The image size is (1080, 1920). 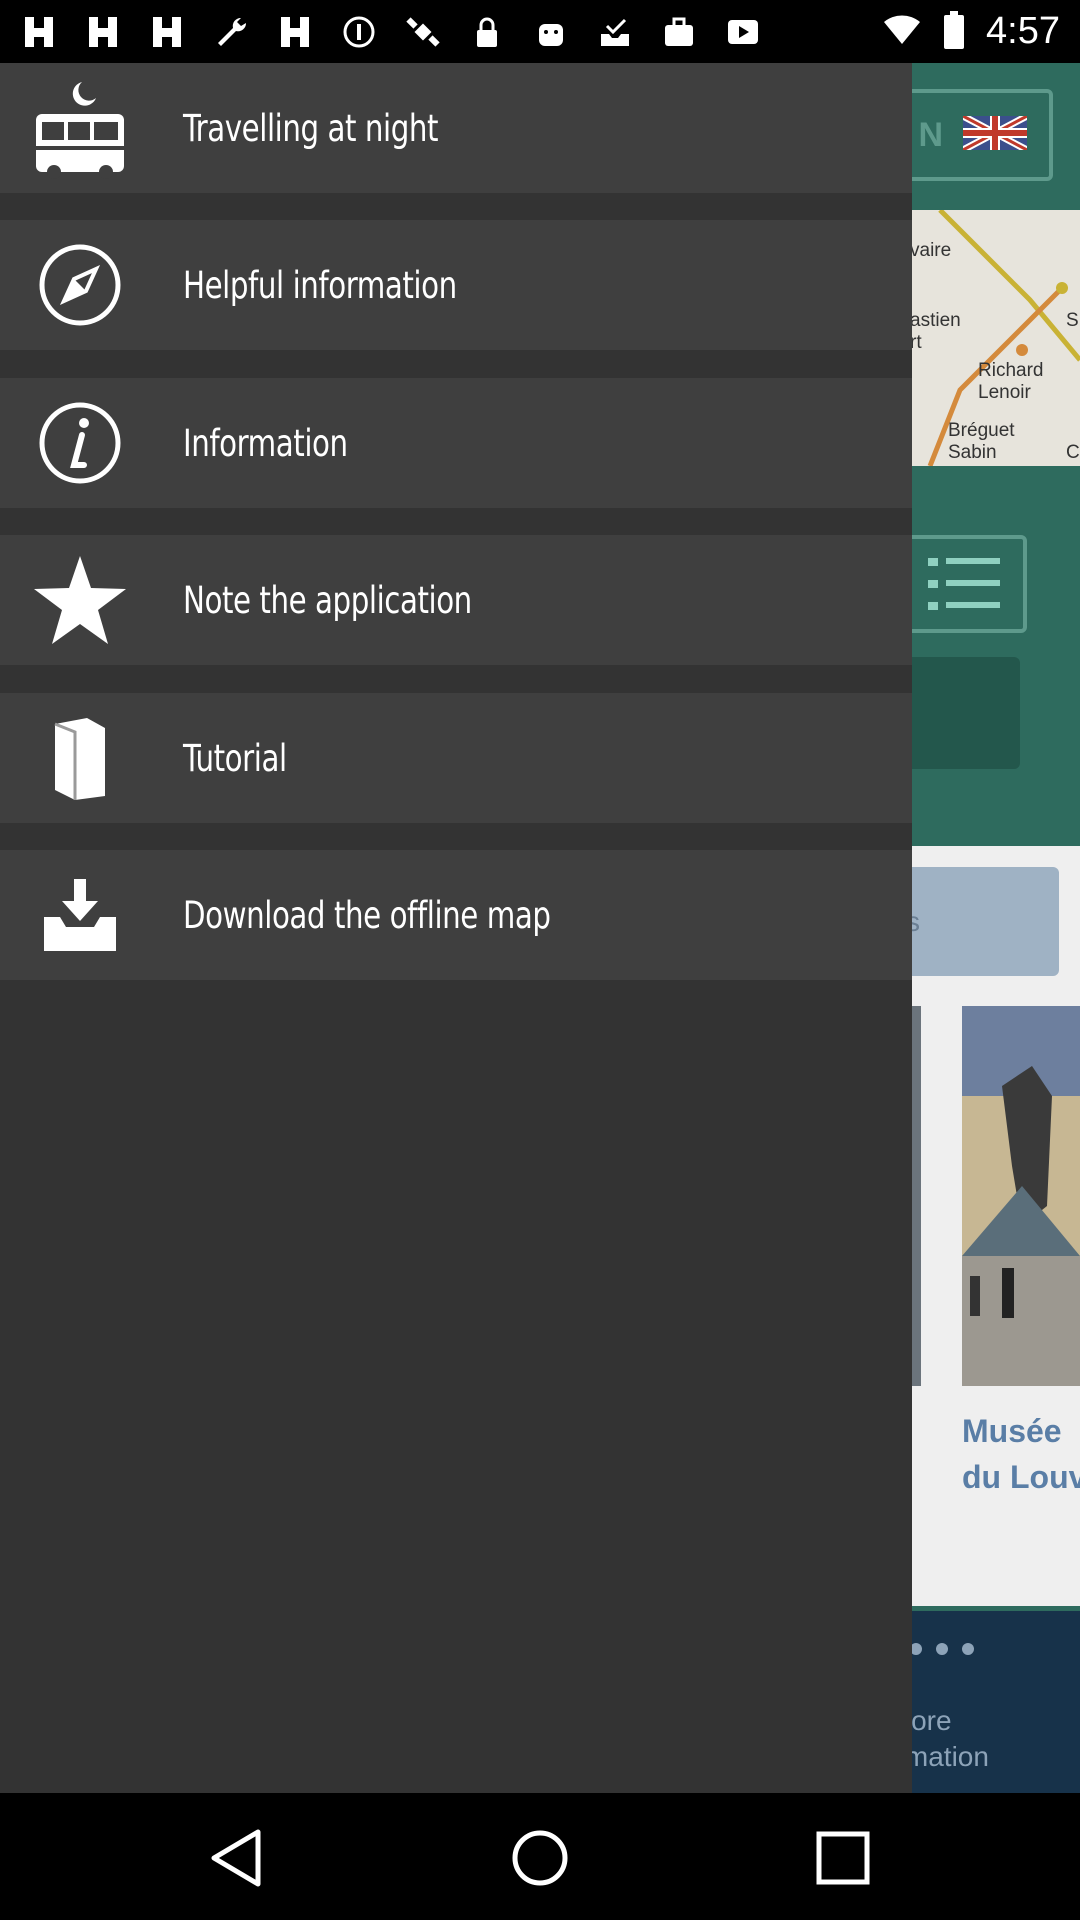 I want to click on battery-icon, so click(x=954, y=32).